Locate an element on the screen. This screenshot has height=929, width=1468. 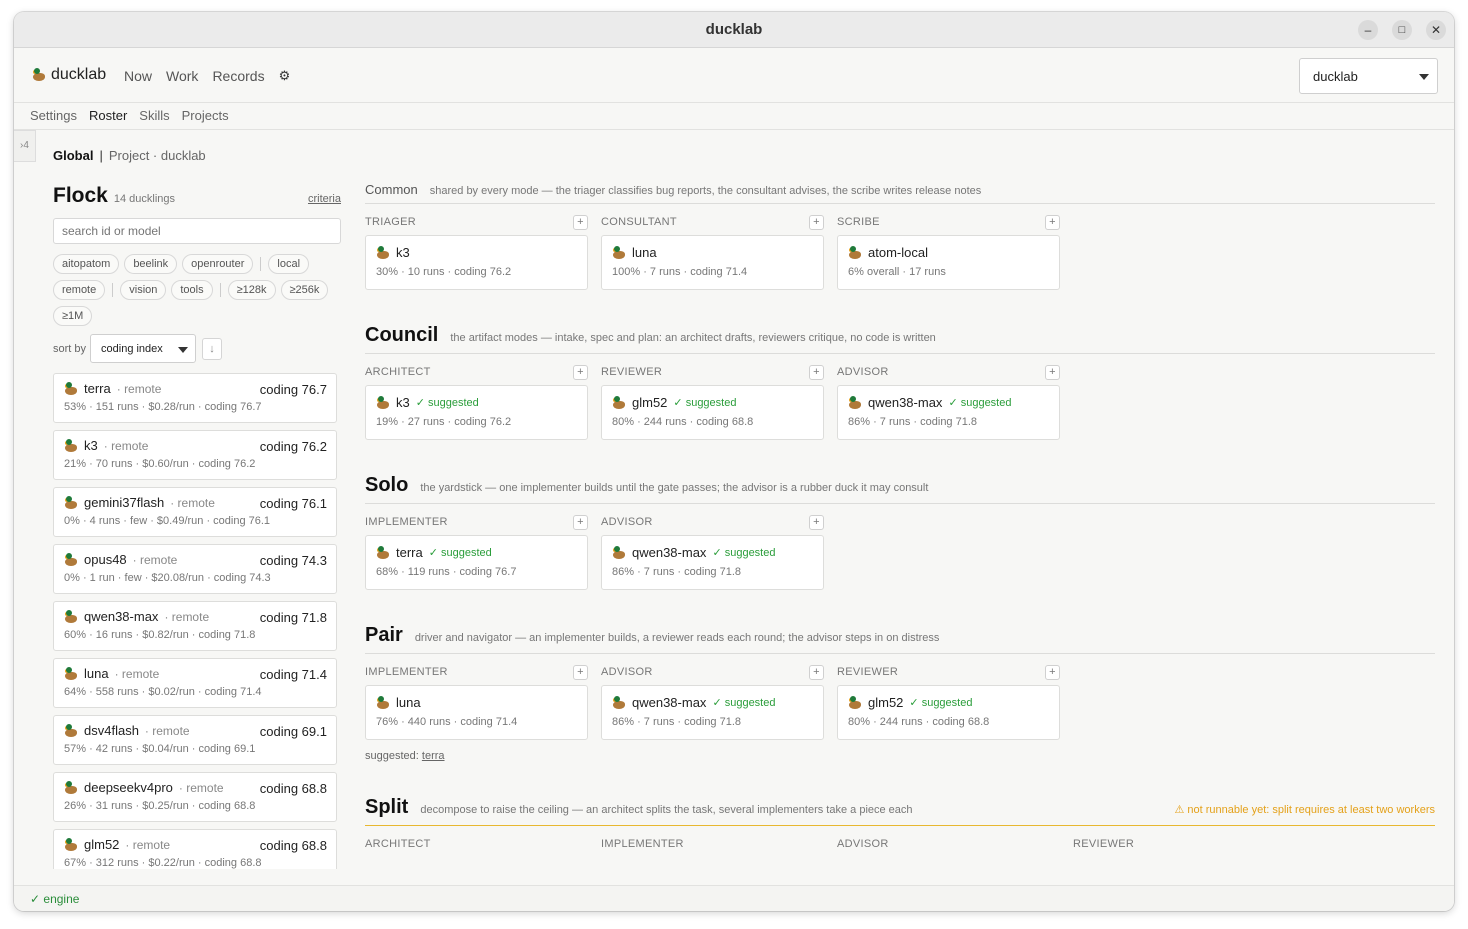
duck-score: coding 76.1 is located at coordinates (293, 503).